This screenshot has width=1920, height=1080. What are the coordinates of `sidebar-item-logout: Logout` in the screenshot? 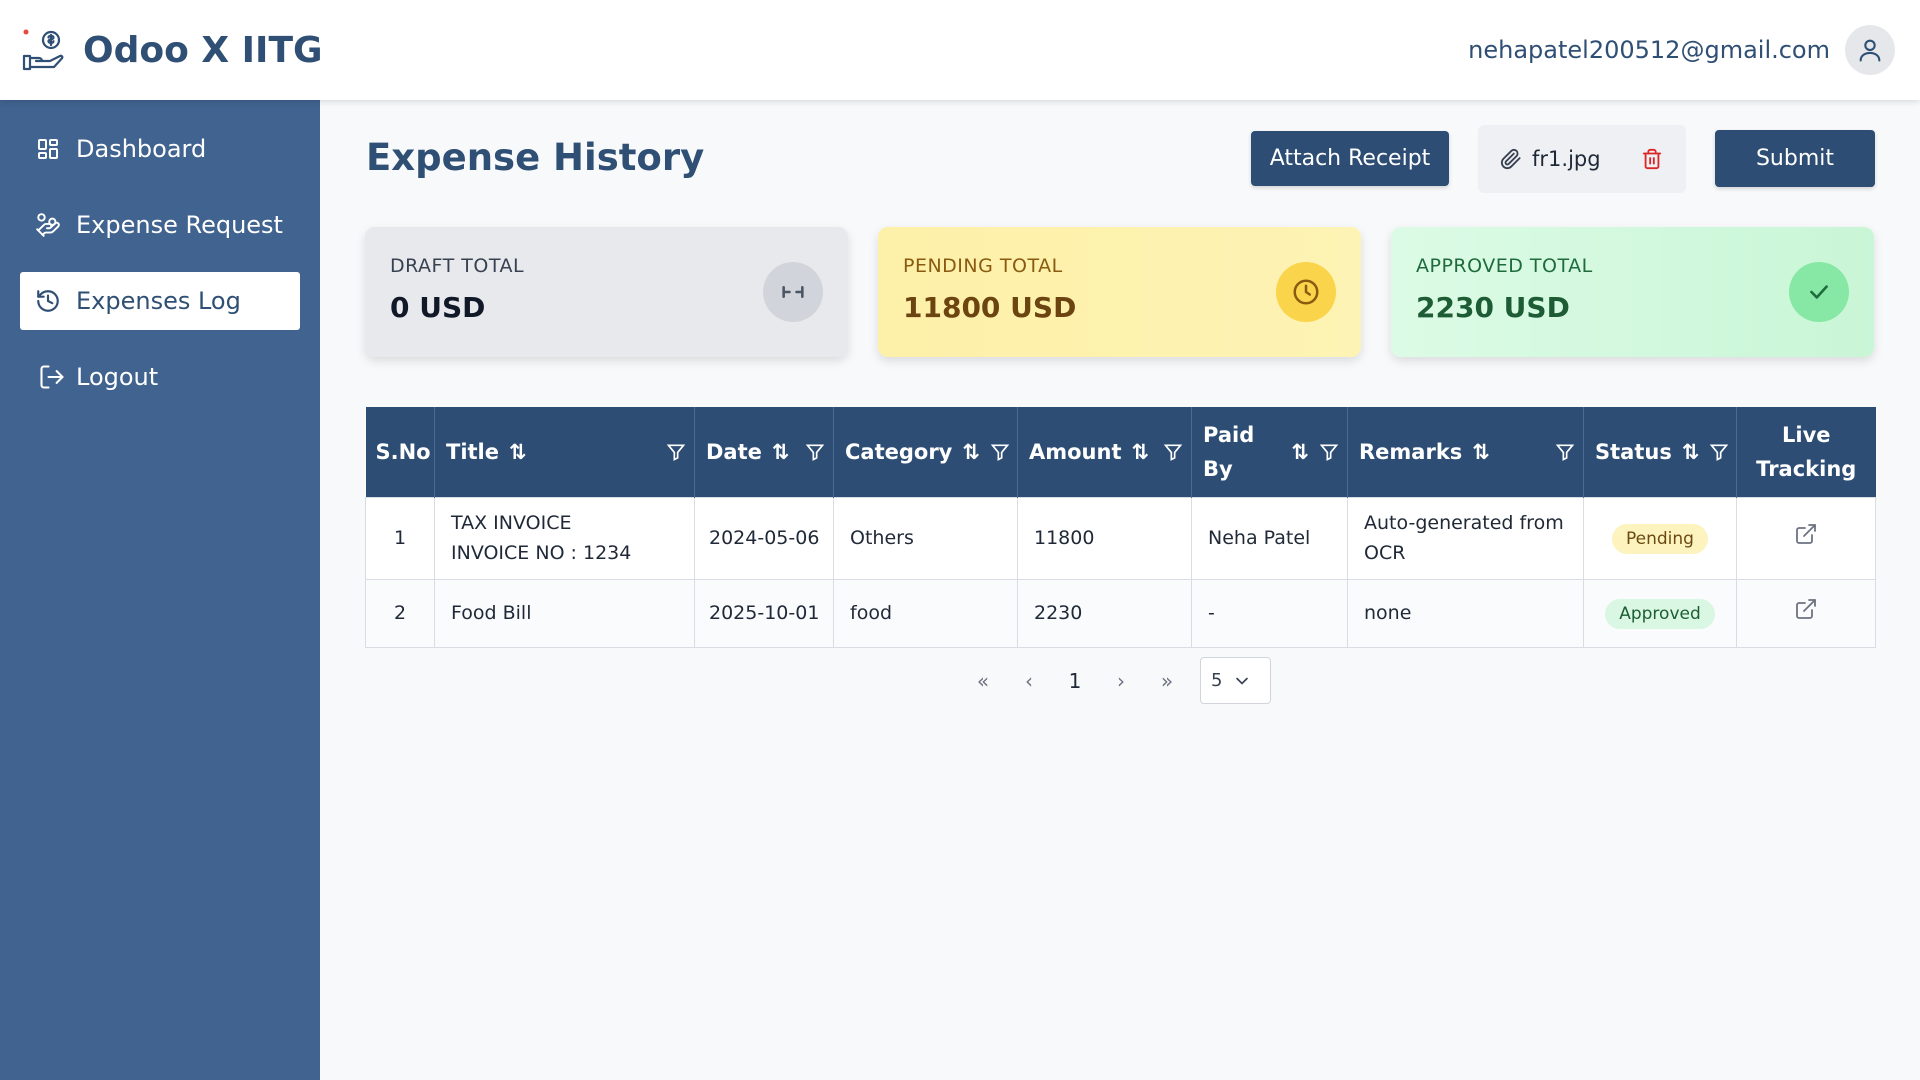 It's located at (160, 377).